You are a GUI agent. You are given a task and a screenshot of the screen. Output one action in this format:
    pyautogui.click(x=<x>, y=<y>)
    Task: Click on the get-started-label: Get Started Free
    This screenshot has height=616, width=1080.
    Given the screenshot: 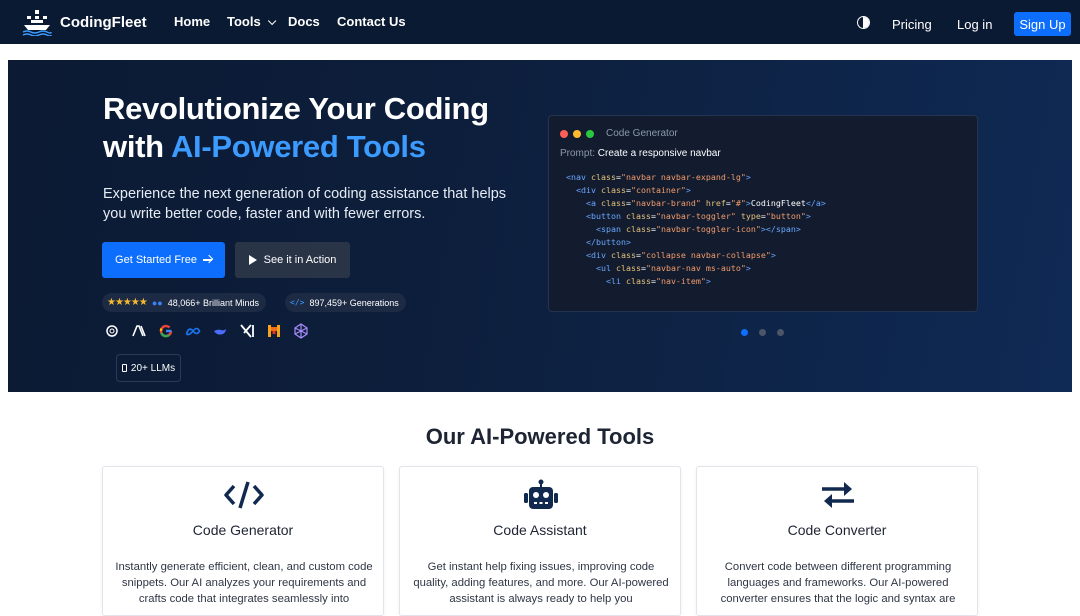 What is the action you would take?
    pyautogui.click(x=156, y=260)
    